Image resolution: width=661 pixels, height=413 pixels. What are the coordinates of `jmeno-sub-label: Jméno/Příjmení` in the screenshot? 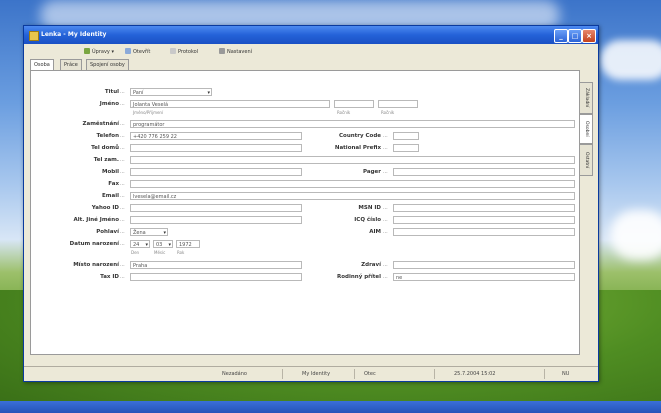 It's located at (148, 112).